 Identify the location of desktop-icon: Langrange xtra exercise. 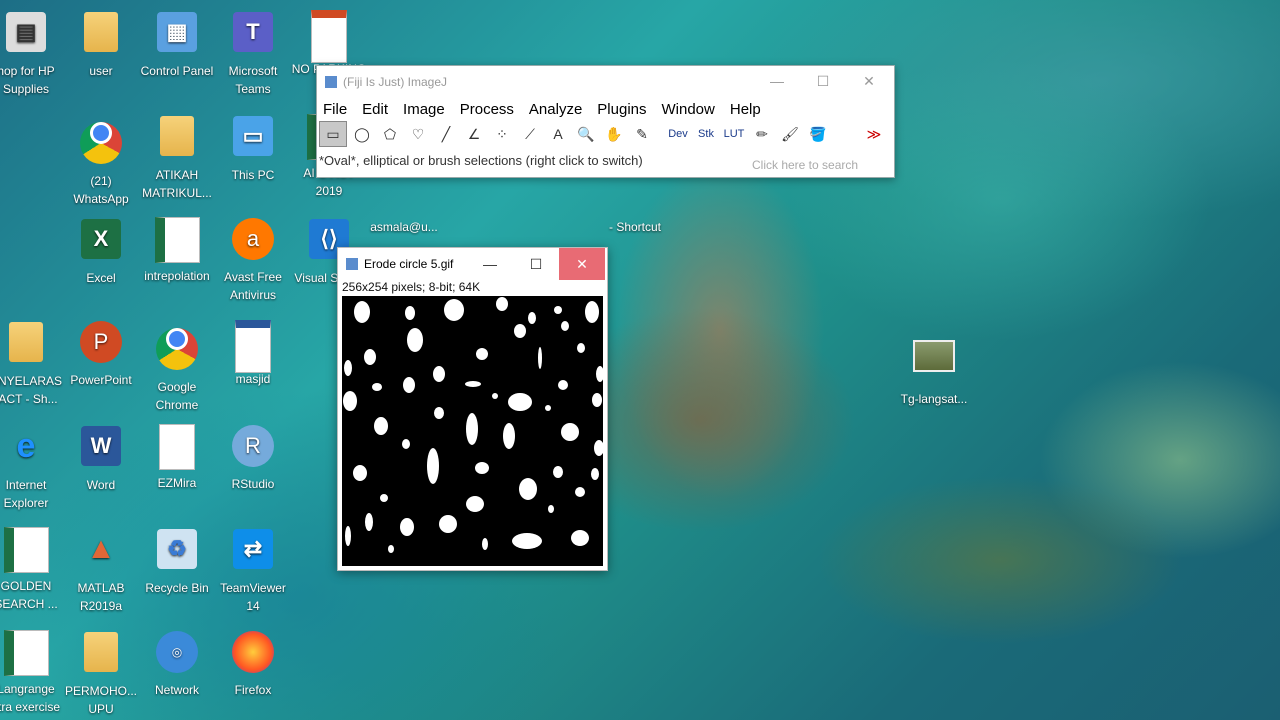
(32, 672).